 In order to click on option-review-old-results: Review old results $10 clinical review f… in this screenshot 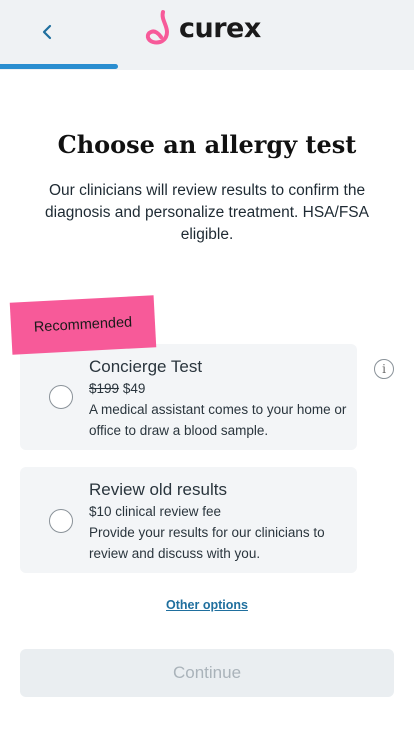, I will do `click(188, 520)`.